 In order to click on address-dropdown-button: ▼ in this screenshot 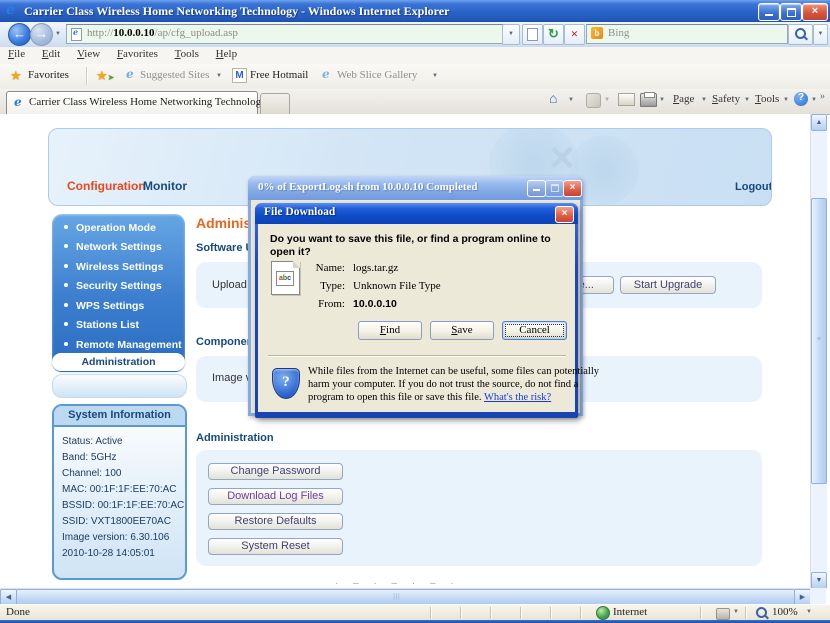, I will do `click(511, 34)`.